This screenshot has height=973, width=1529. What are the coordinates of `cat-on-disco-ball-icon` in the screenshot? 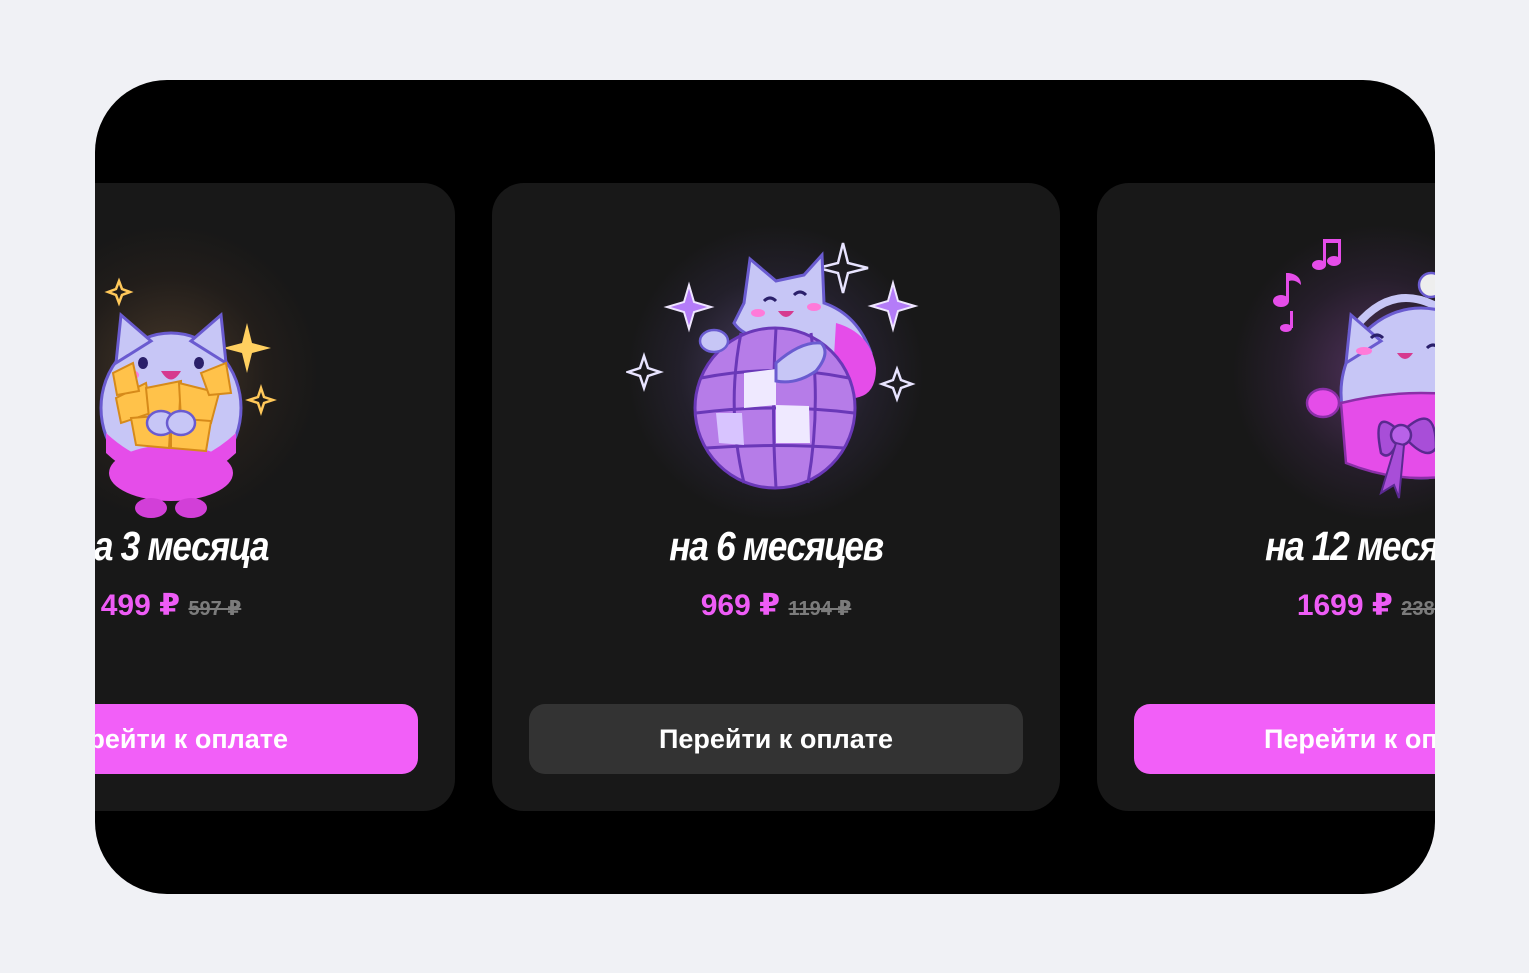 It's located at (772, 366).